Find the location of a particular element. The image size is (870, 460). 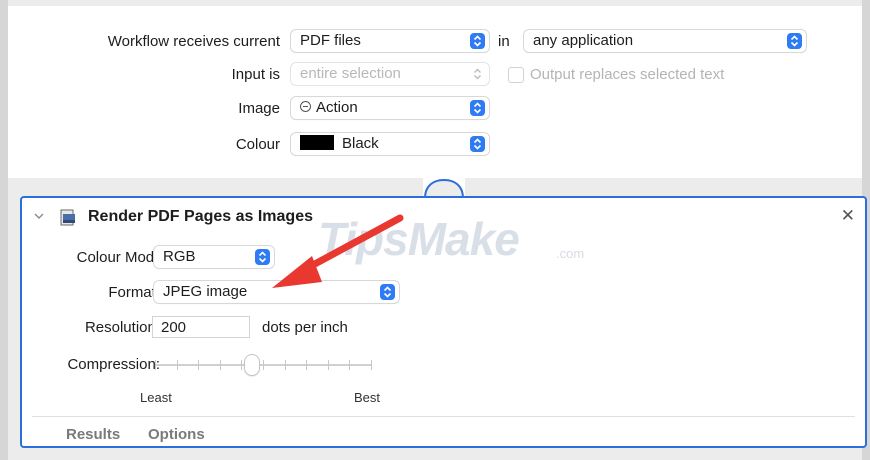

panel-divider is located at coordinates (443, 416).